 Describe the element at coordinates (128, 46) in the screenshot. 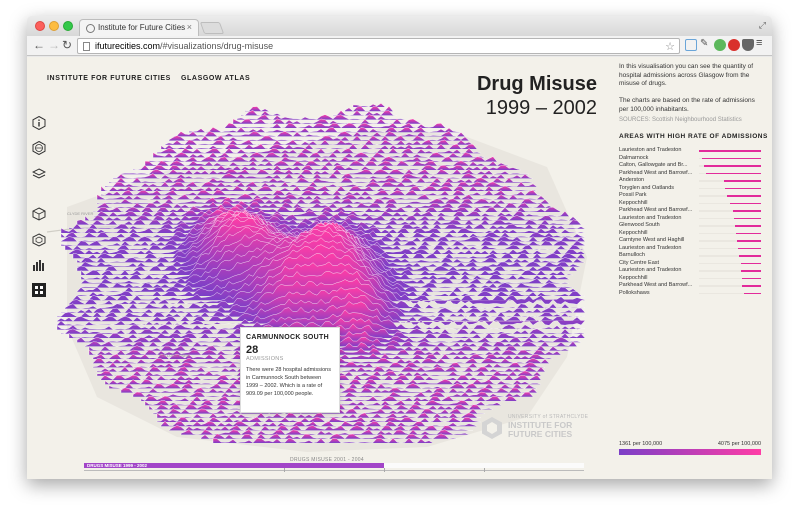

I see `url-host: ifuturecities.com` at that location.